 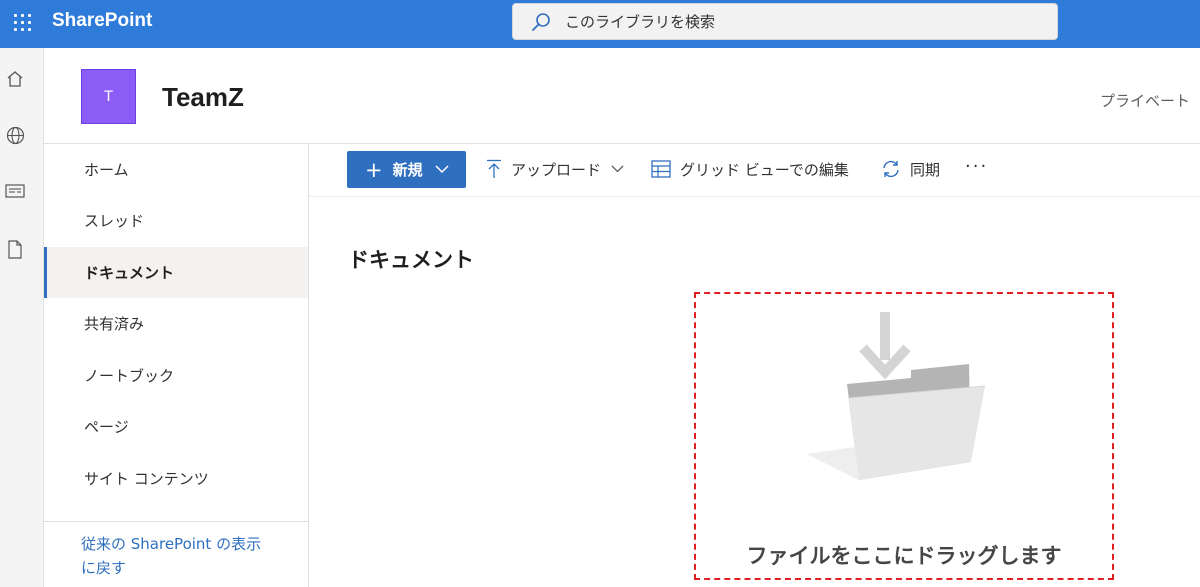 I want to click on nav-item-threads: スレッド, so click(x=176, y=220).